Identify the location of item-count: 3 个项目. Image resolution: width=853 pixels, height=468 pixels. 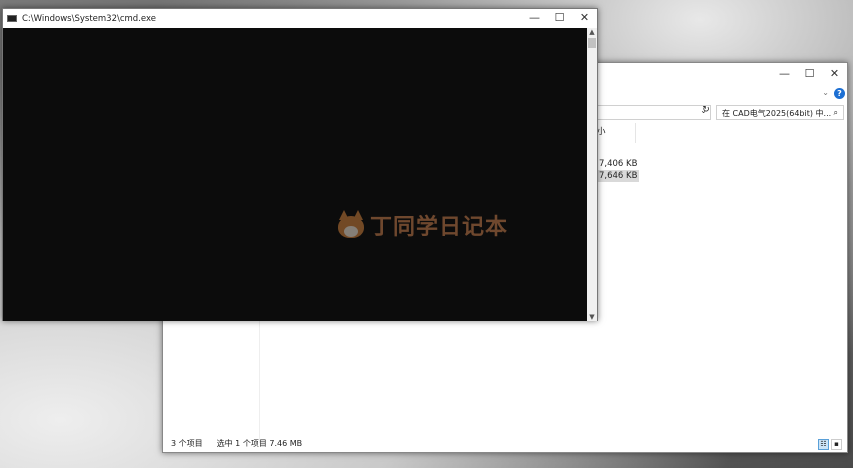
(187, 443).